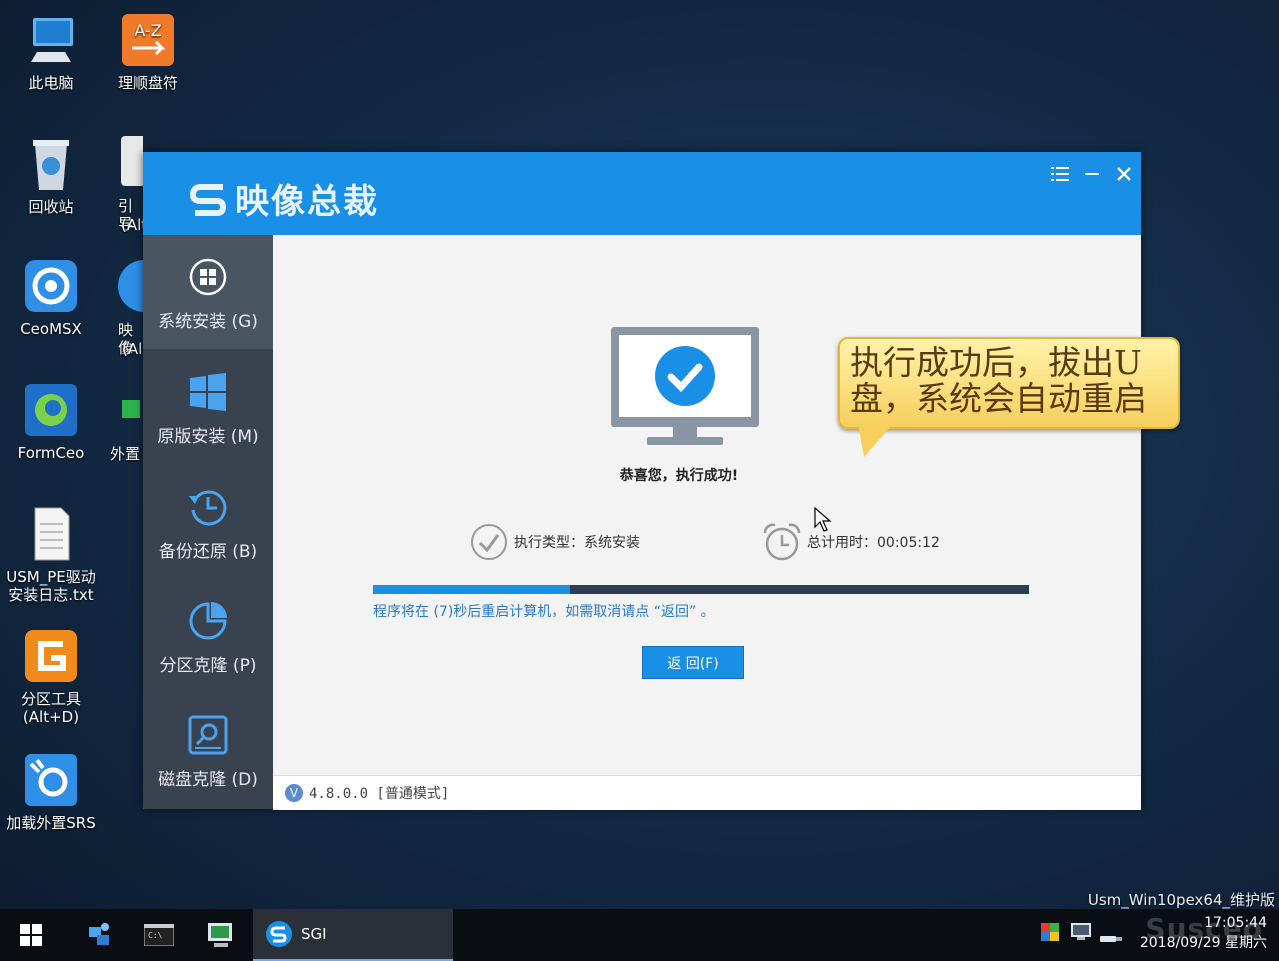  Describe the element at coordinates (51, 286) in the screenshot. I see `ceomsx-gear-icon` at that location.